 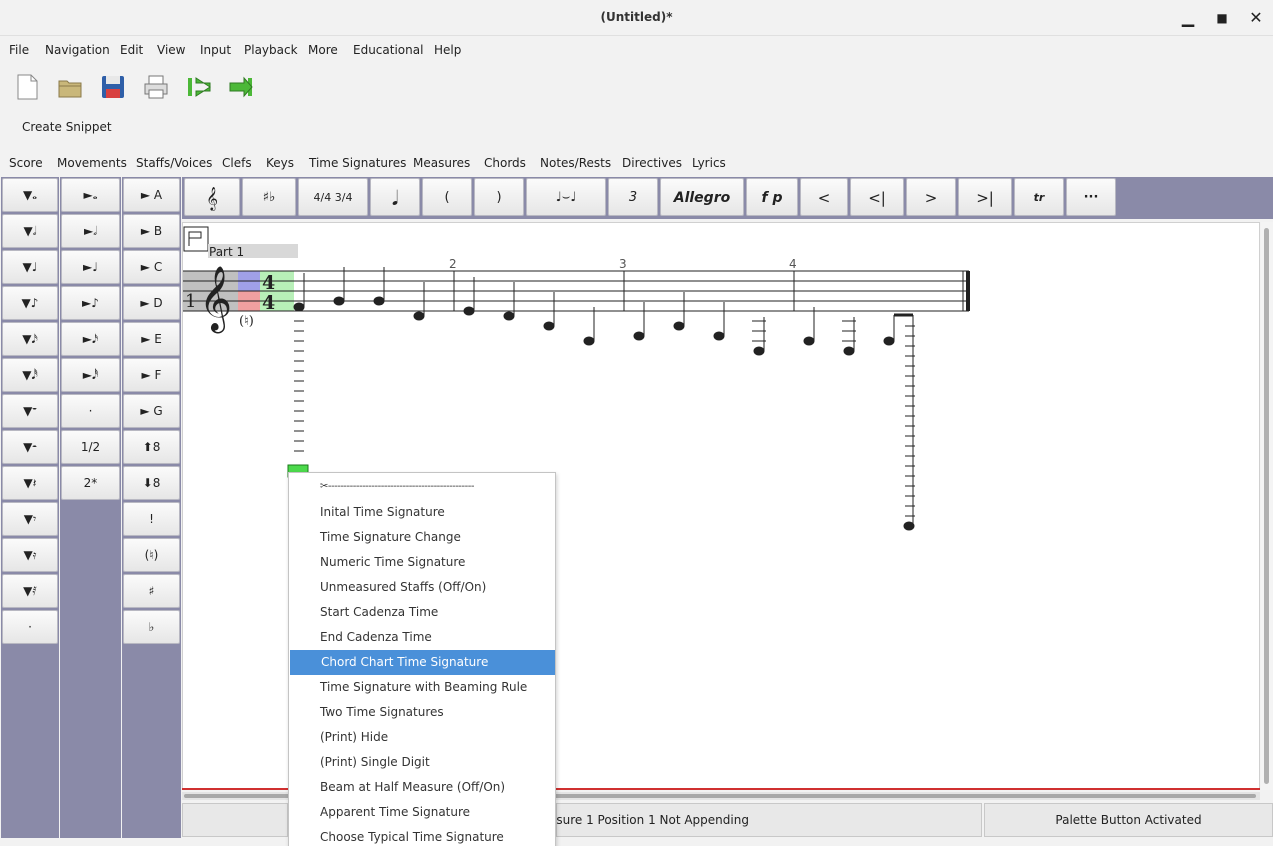 I want to click on open-folder-icon, so click(x=70, y=87).